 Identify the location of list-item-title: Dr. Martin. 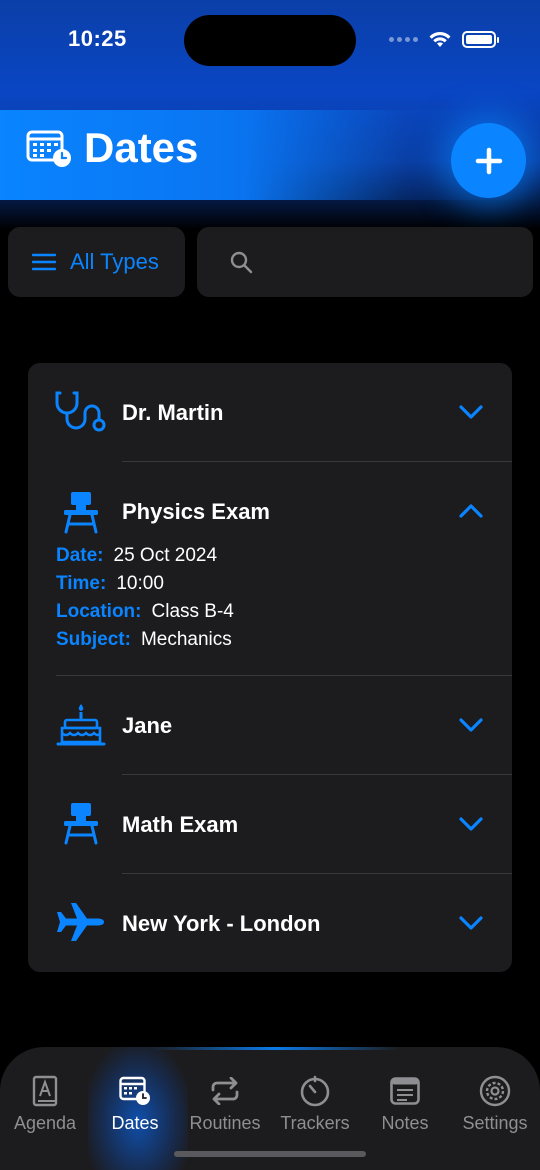
(173, 412).